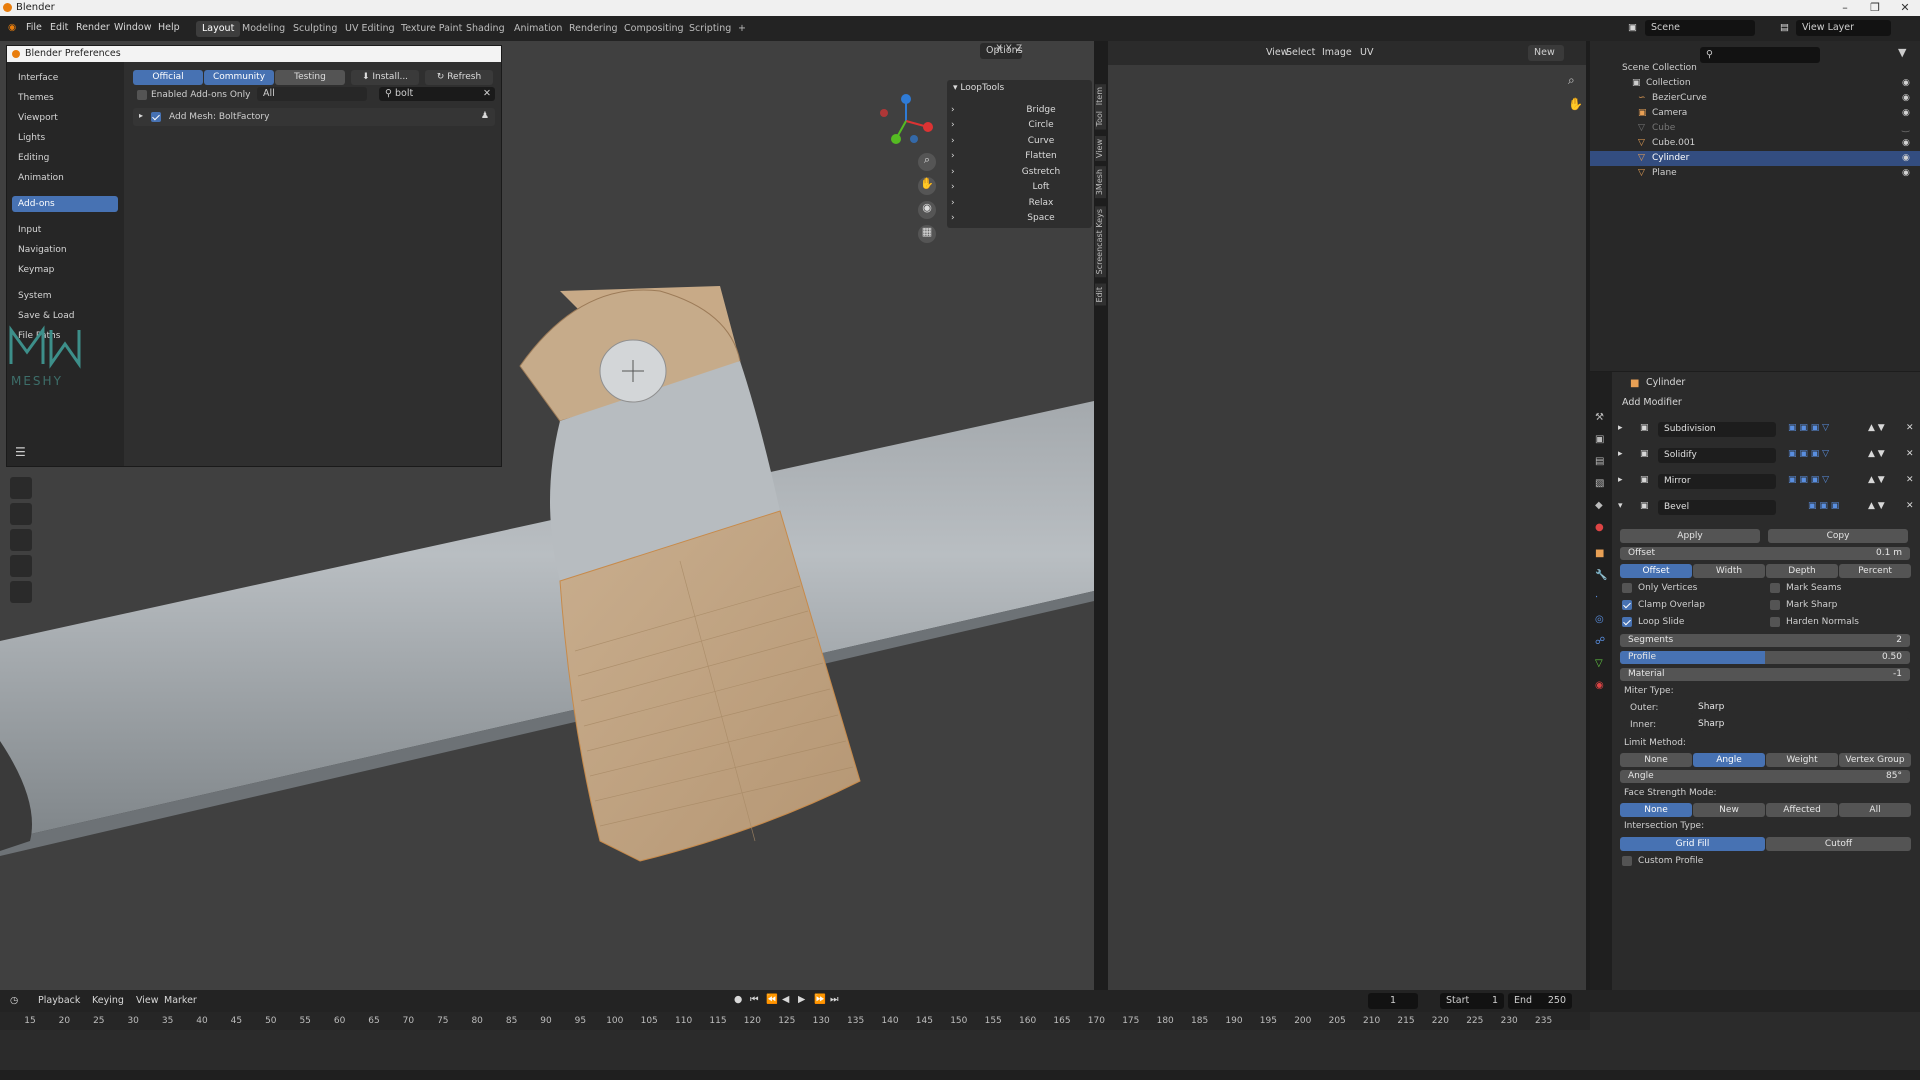 This screenshot has height=1080, width=1920. I want to click on looptools-space: › Space, so click(1019, 219).